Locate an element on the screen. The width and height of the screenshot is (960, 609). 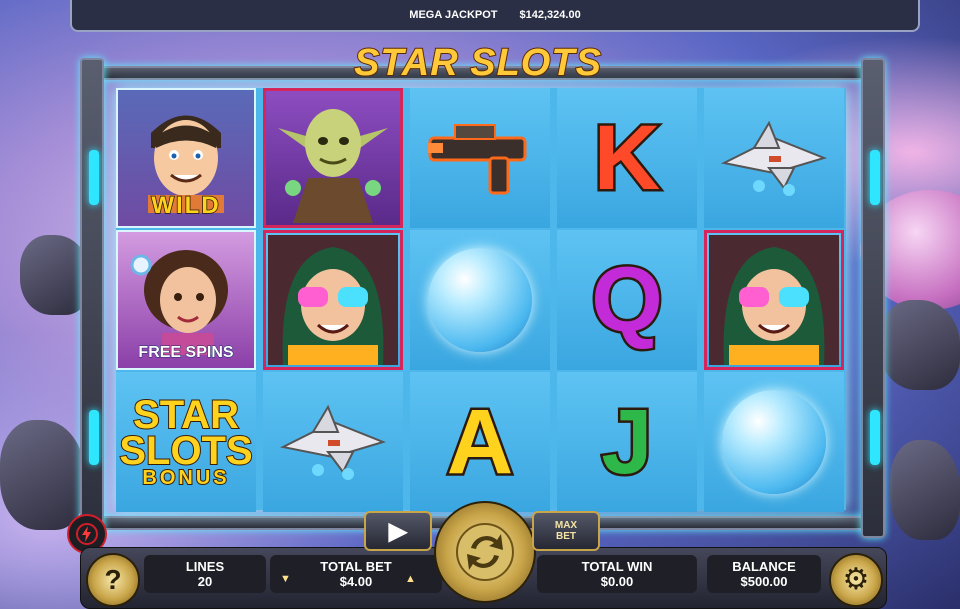
lines-display: LINES 20 is located at coordinates (205, 574).